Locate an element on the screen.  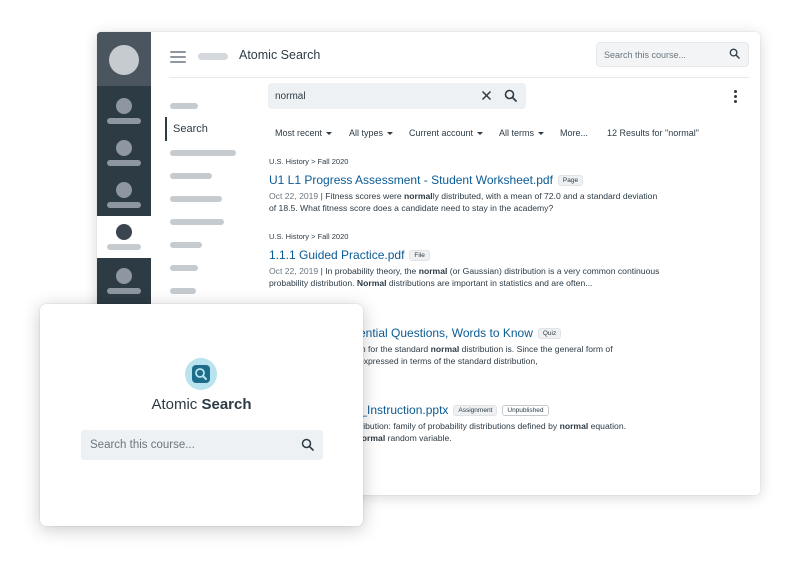
result-title-link: 1.1.1 Guided Practice.pdf is located at coordinates (336, 255).